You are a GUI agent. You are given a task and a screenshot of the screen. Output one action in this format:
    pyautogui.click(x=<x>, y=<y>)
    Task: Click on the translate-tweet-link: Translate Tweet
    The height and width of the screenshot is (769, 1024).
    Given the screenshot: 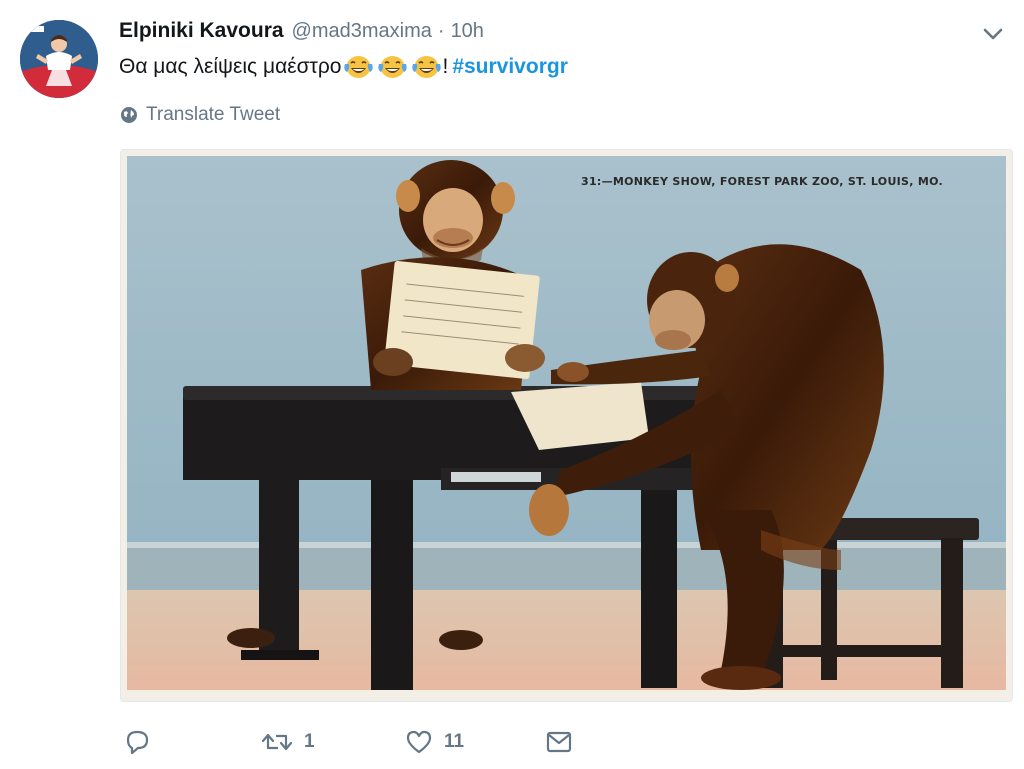 What is the action you would take?
    pyautogui.click(x=200, y=115)
    